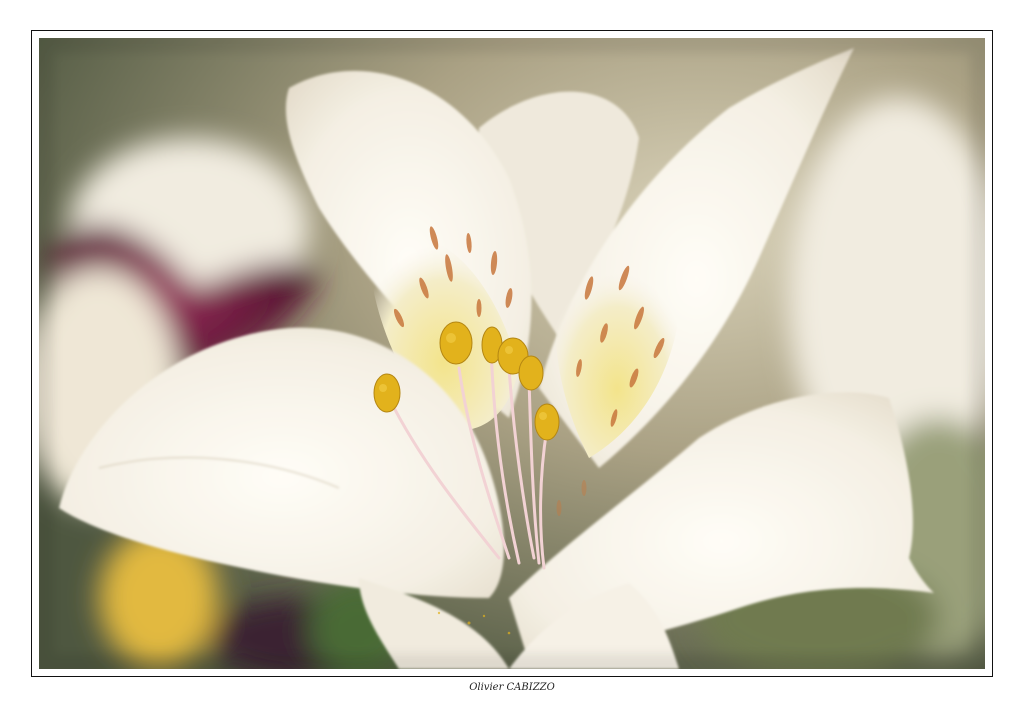  What do you see at coordinates (512, 687) in the screenshot?
I see `photographer-signature: Olivier CABIZZO` at bounding box center [512, 687].